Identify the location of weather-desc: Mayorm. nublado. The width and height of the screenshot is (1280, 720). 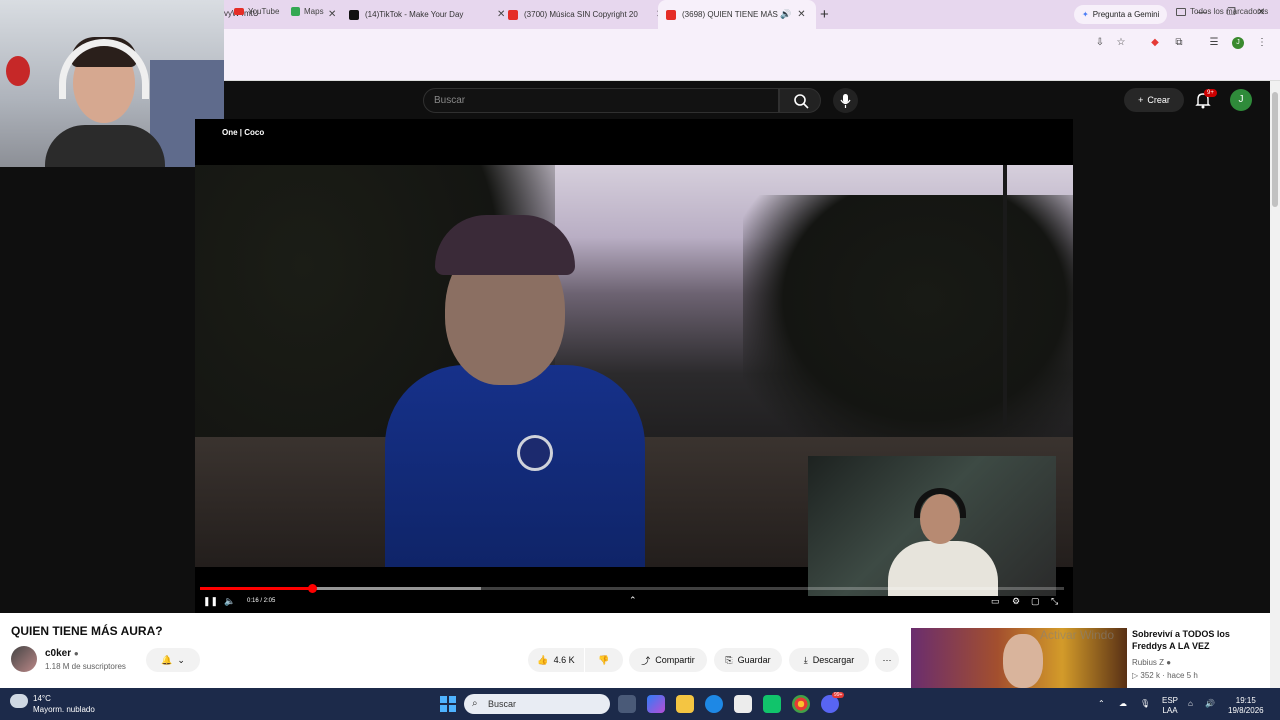
(64, 709).